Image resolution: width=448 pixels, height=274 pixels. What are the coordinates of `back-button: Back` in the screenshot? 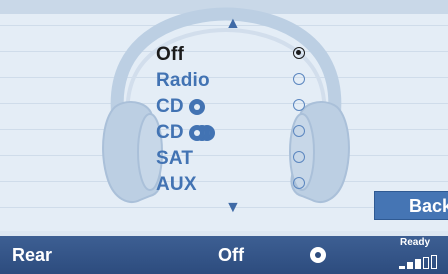 It's located at (411, 205).